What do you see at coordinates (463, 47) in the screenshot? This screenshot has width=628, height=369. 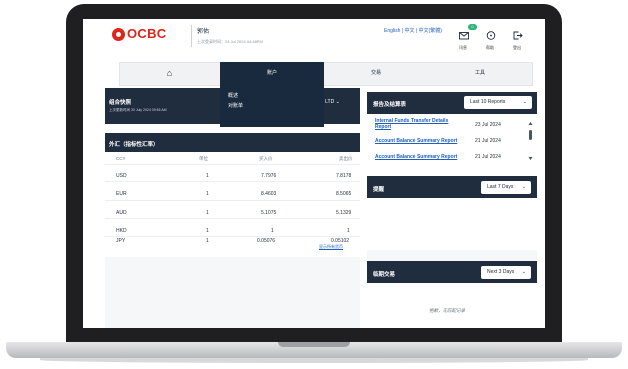 I see `mail-label: 讯息` at bounding box center [463, 47].